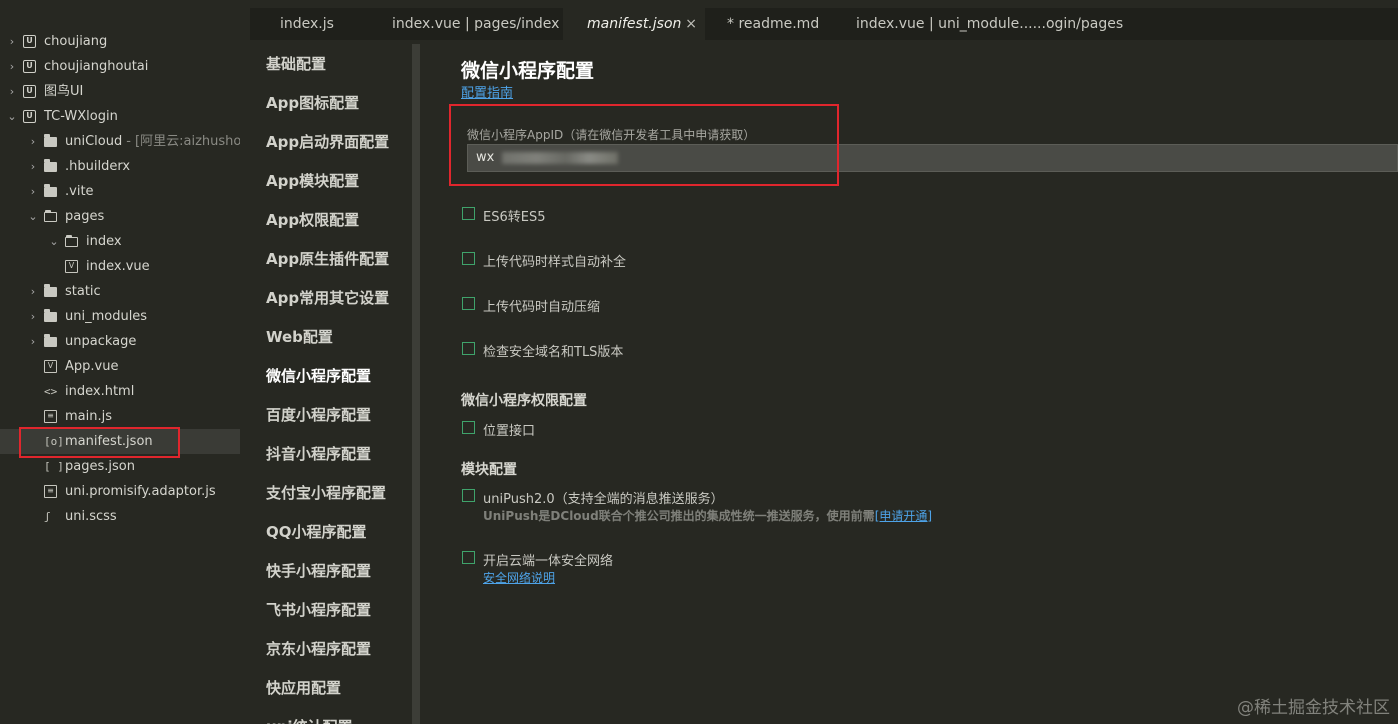 This screenshot has width=1398, height=724. Describe the element at coordinates (120, 341) in the screenshot. I see `tree-item: › unpackage` at that location.